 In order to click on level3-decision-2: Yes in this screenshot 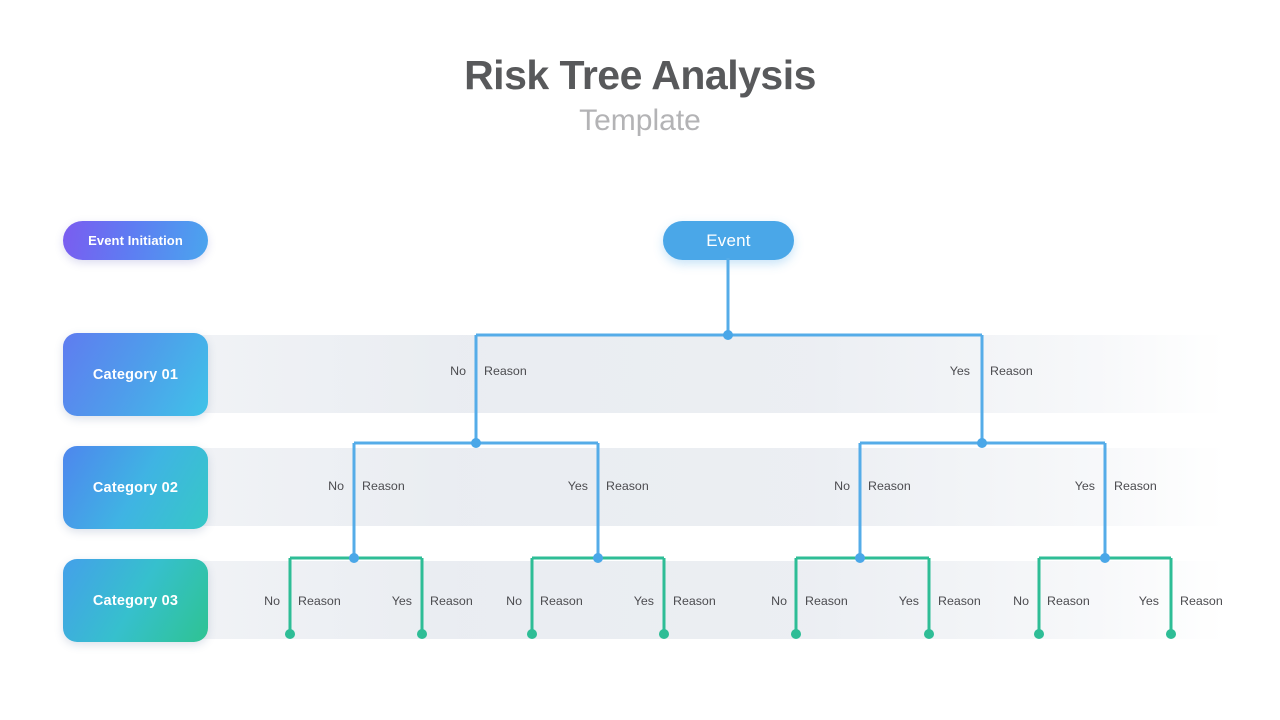, I will do `click(401, 601)`.